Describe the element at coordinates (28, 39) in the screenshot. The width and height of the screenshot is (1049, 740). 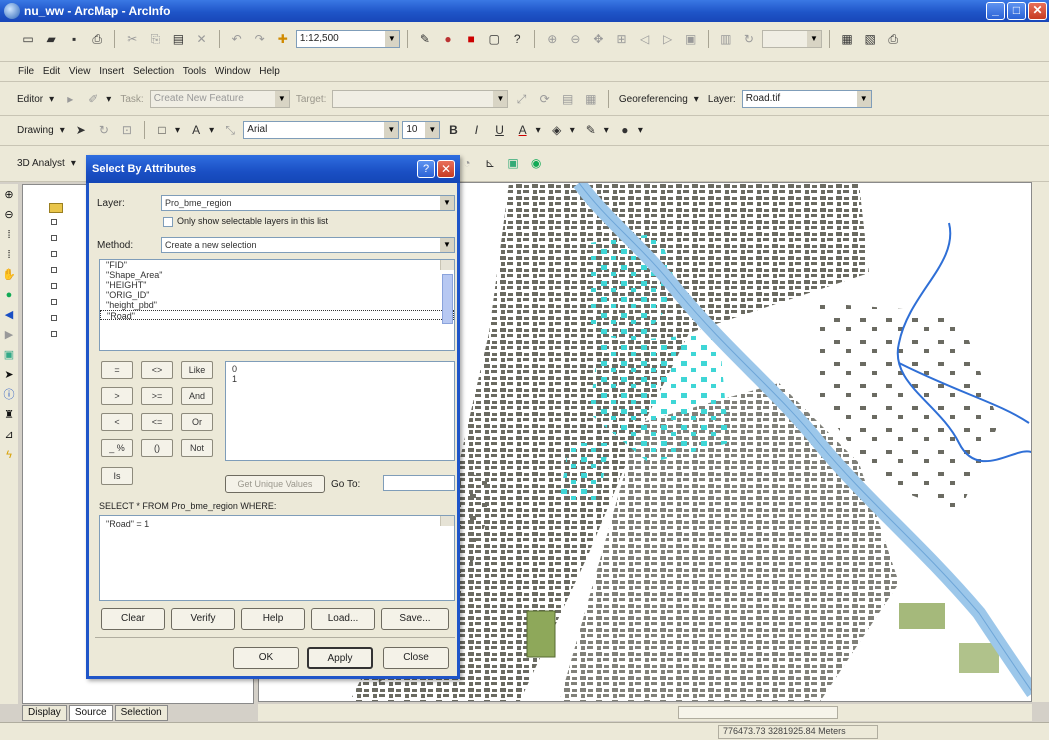
I see `new-icon: ▭` at that location.